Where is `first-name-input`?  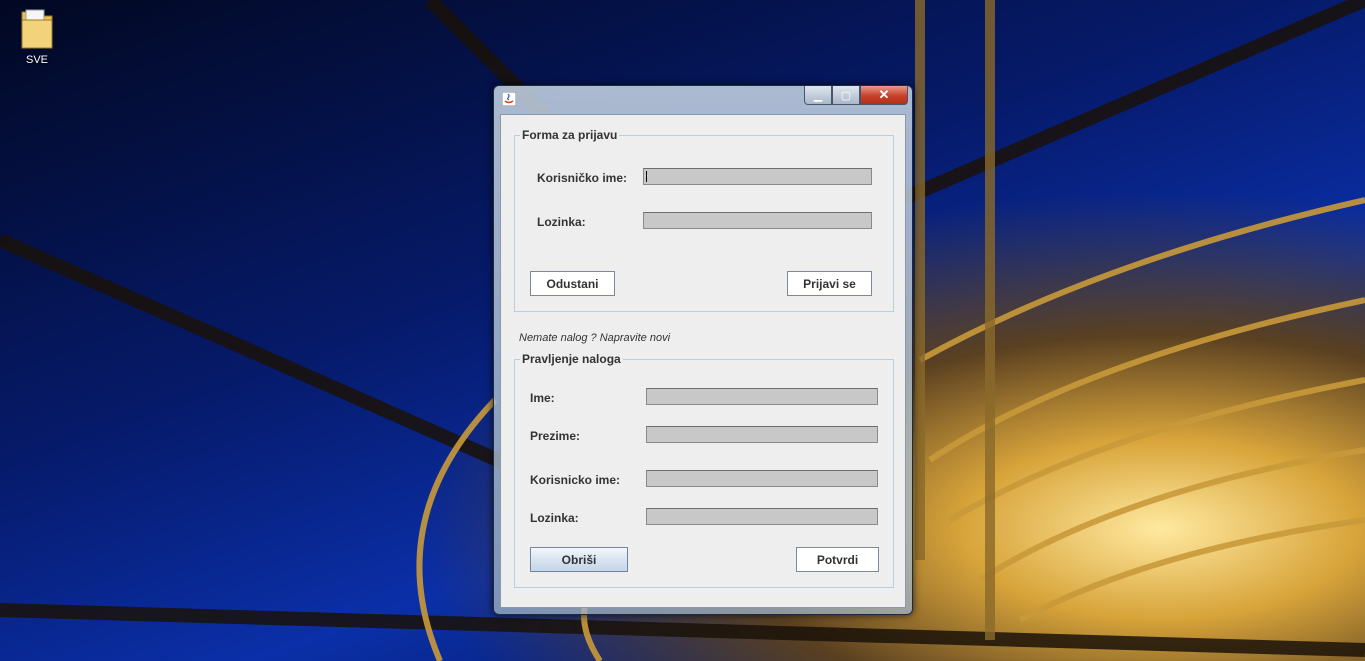 first-name-input is located at coordinates (762, 396).